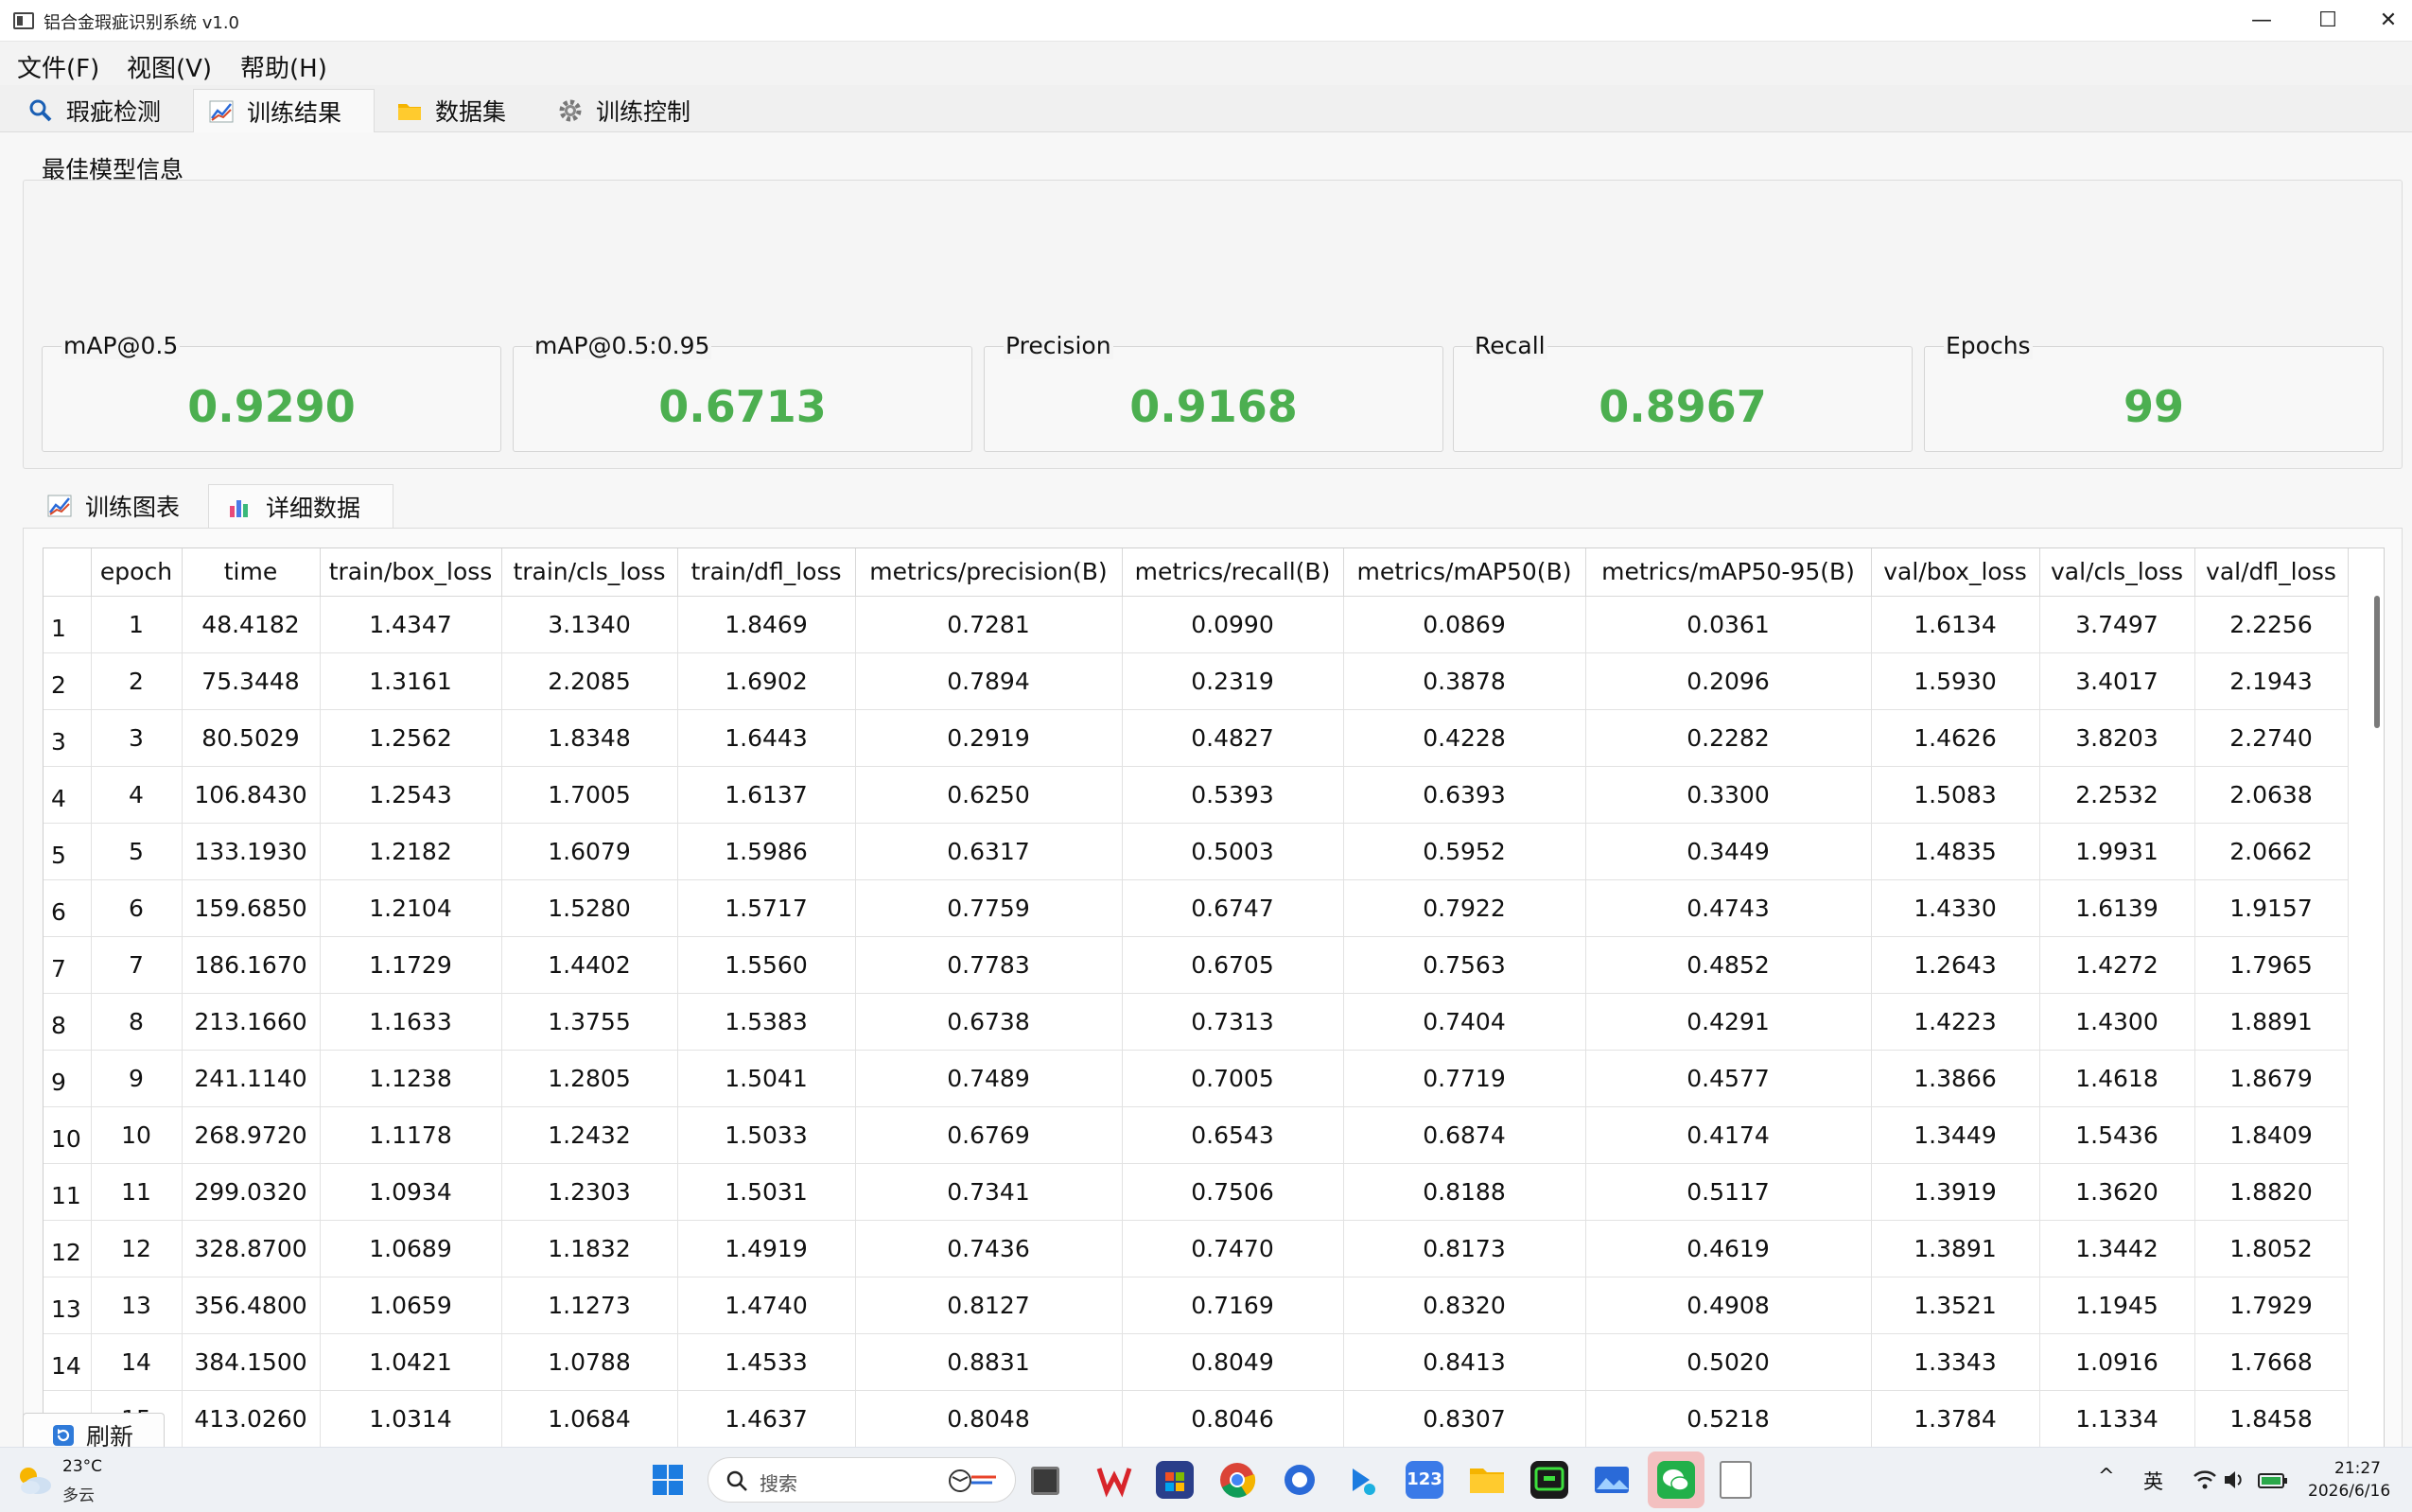  Describe the element at coordinates (68, 625) in the screenshot. I see `row-header: 1` at that location.